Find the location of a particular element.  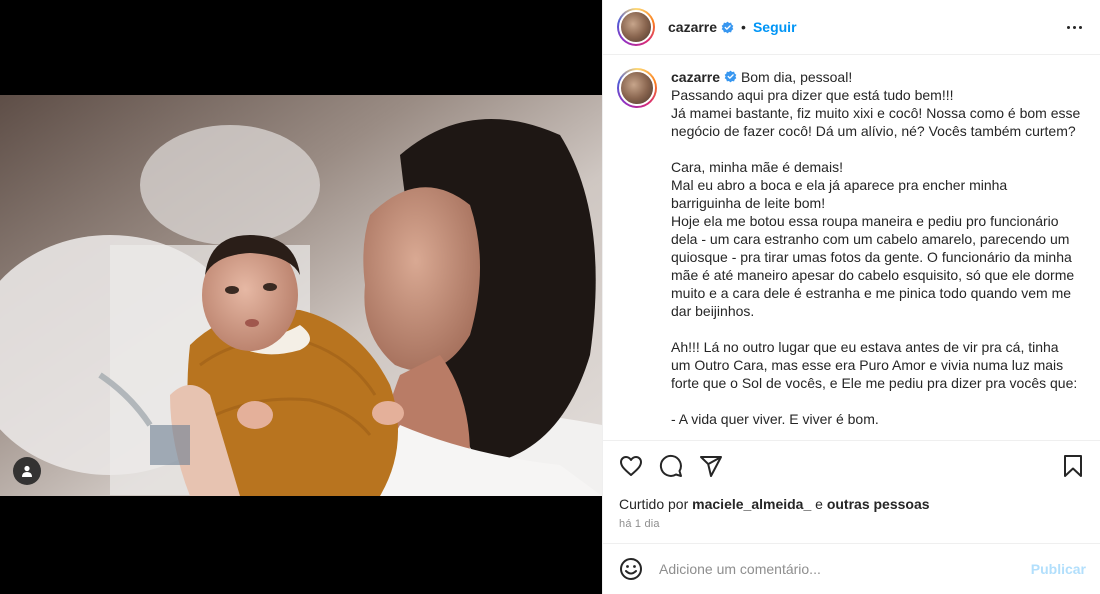

user-tag-icon is located at coordinates (27, 471).